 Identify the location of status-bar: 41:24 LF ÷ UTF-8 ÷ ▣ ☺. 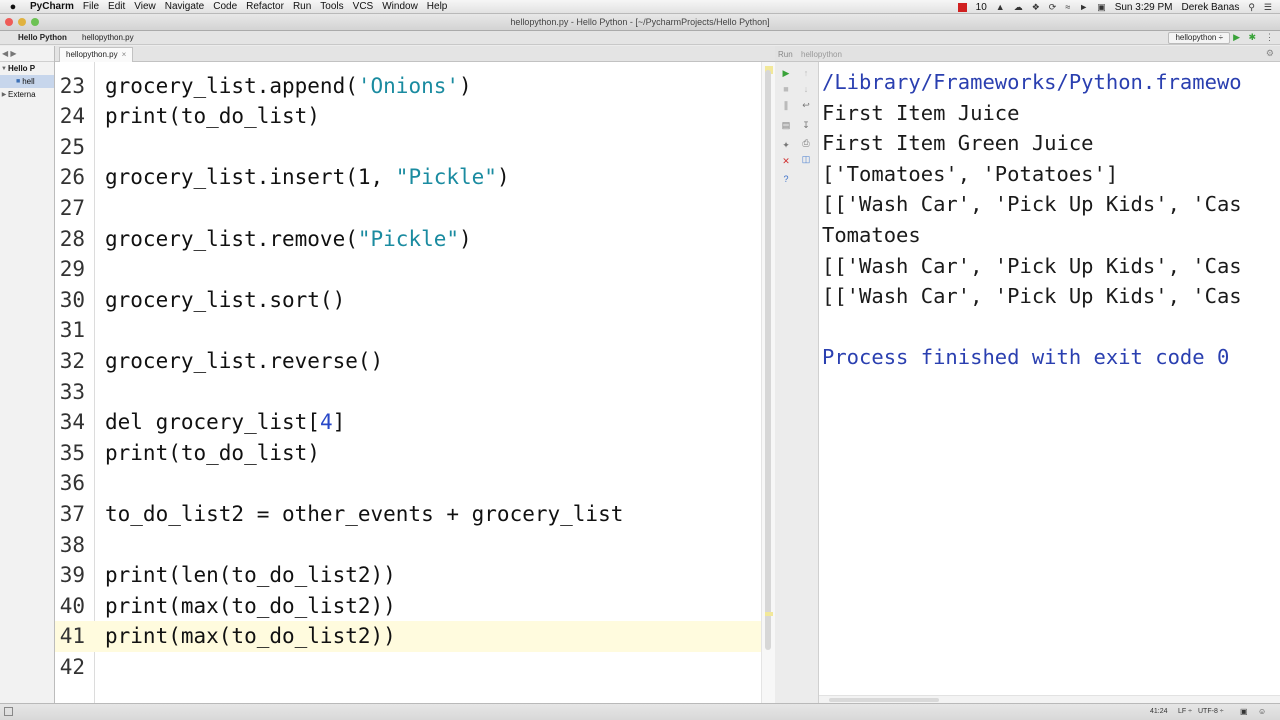
(640, 711).